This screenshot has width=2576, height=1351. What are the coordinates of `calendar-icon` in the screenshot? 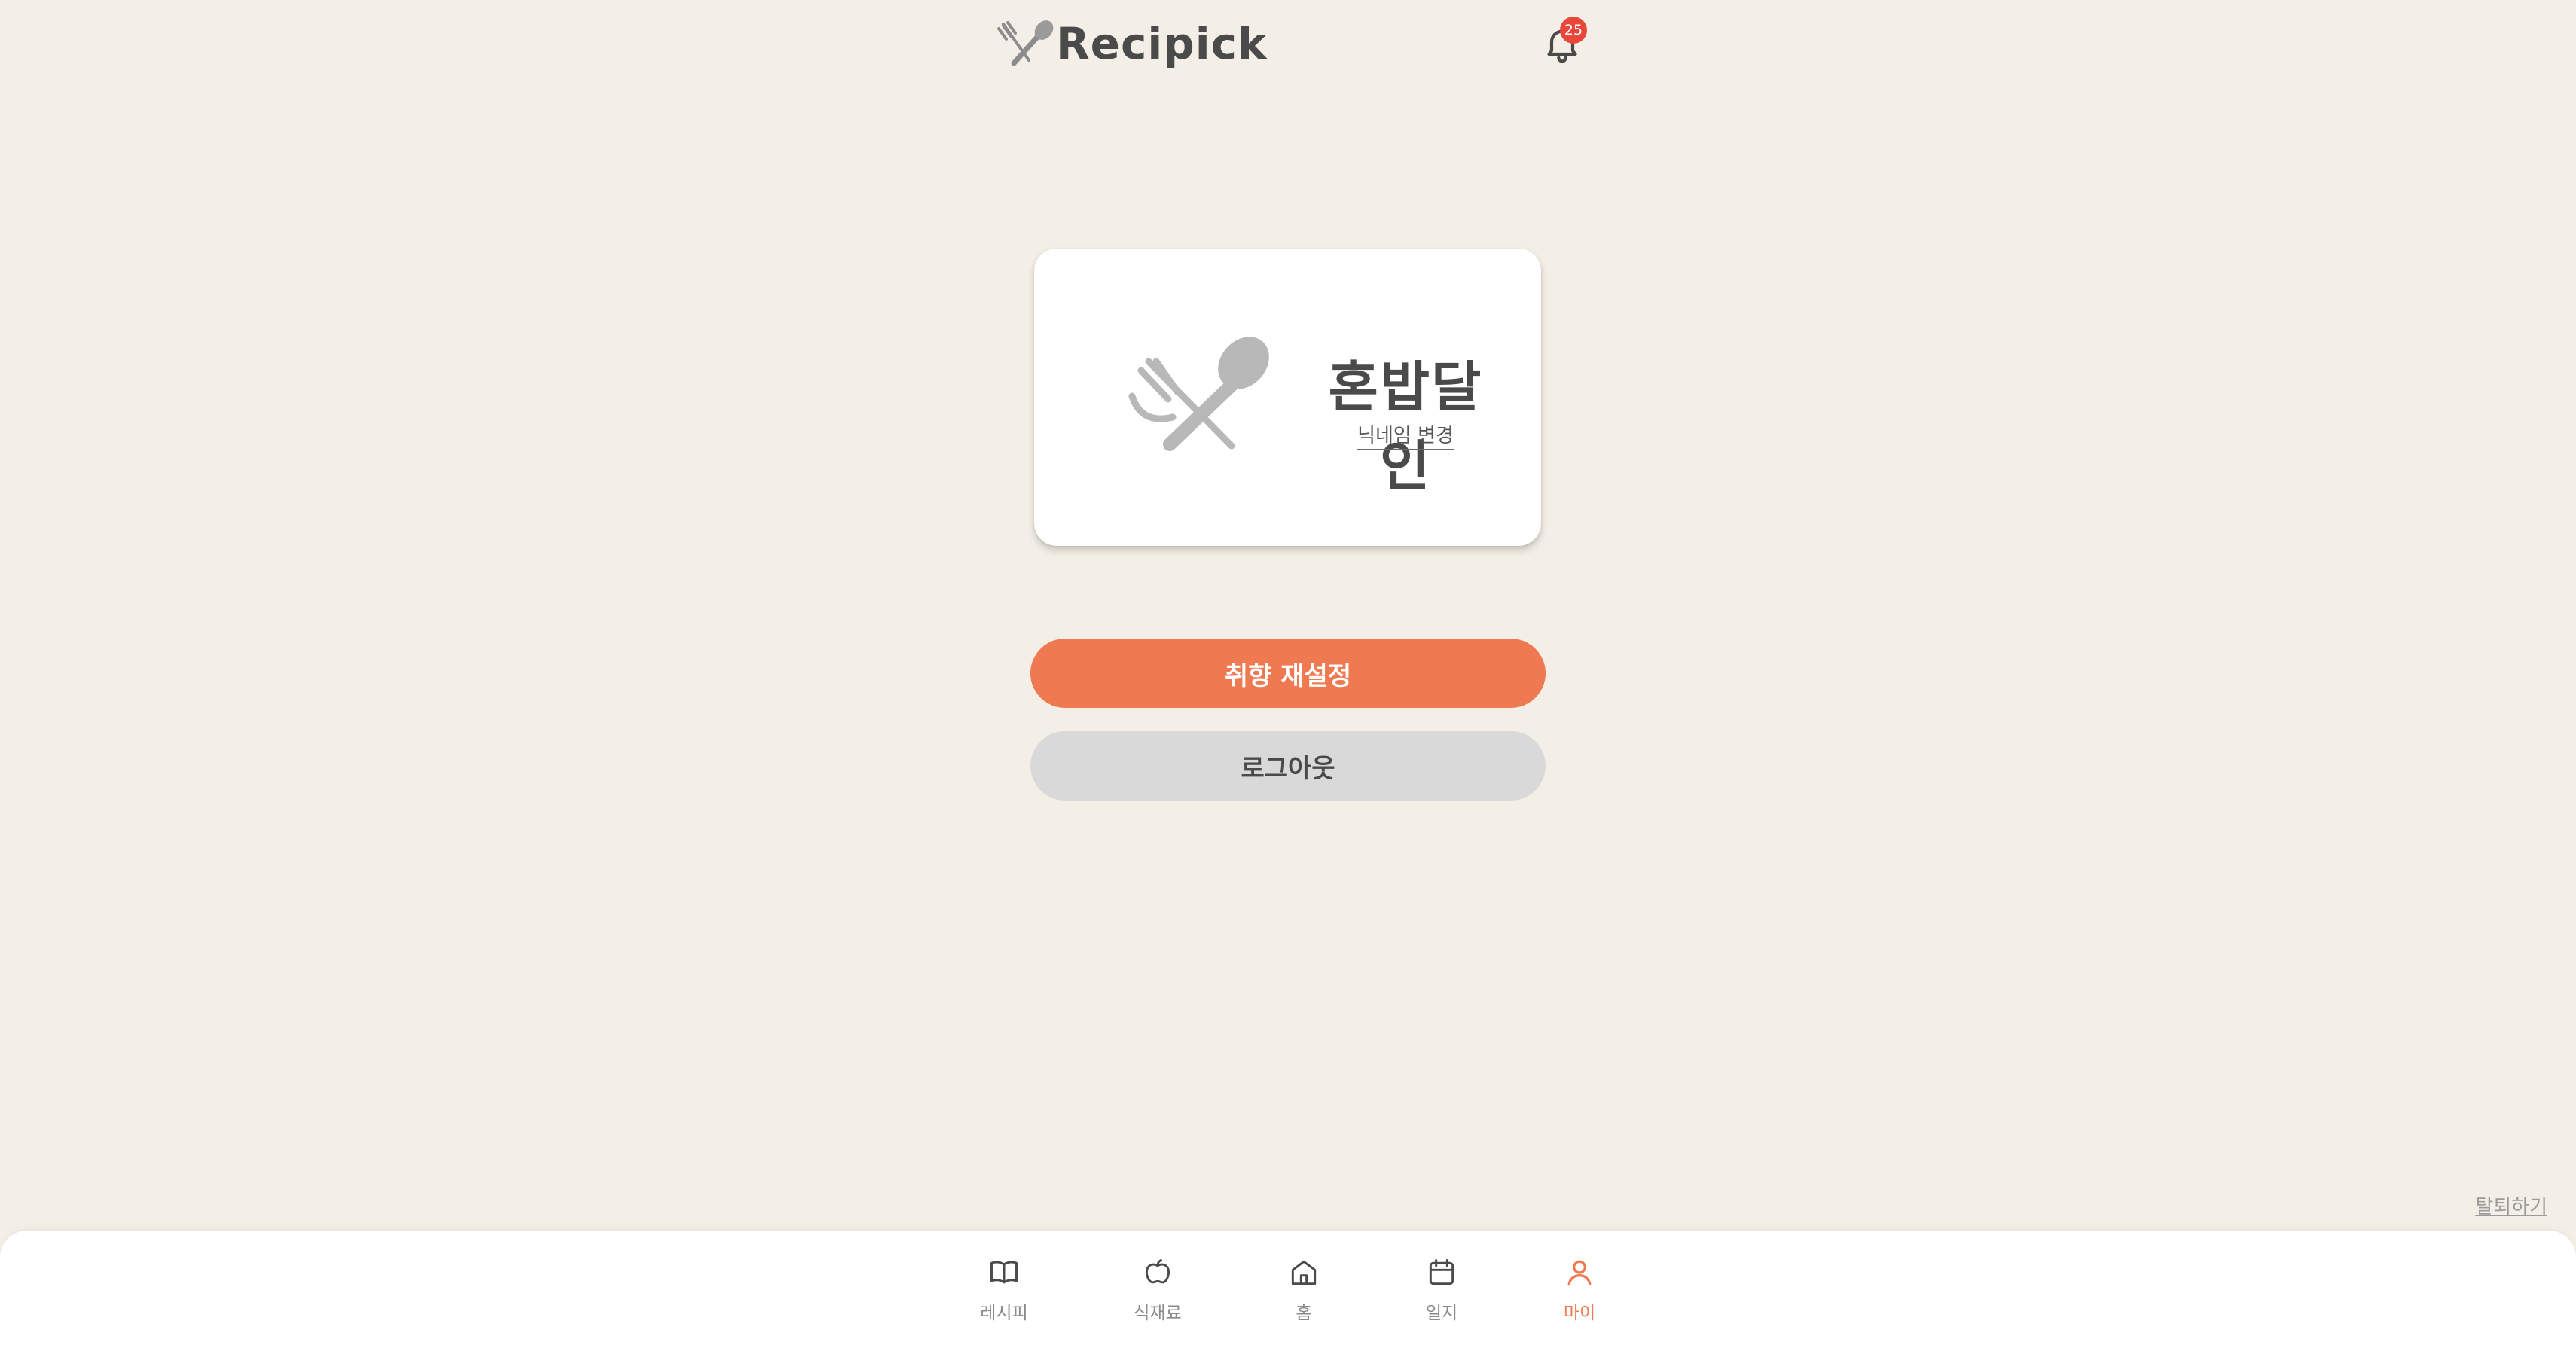 It's located at (1441, 1272).